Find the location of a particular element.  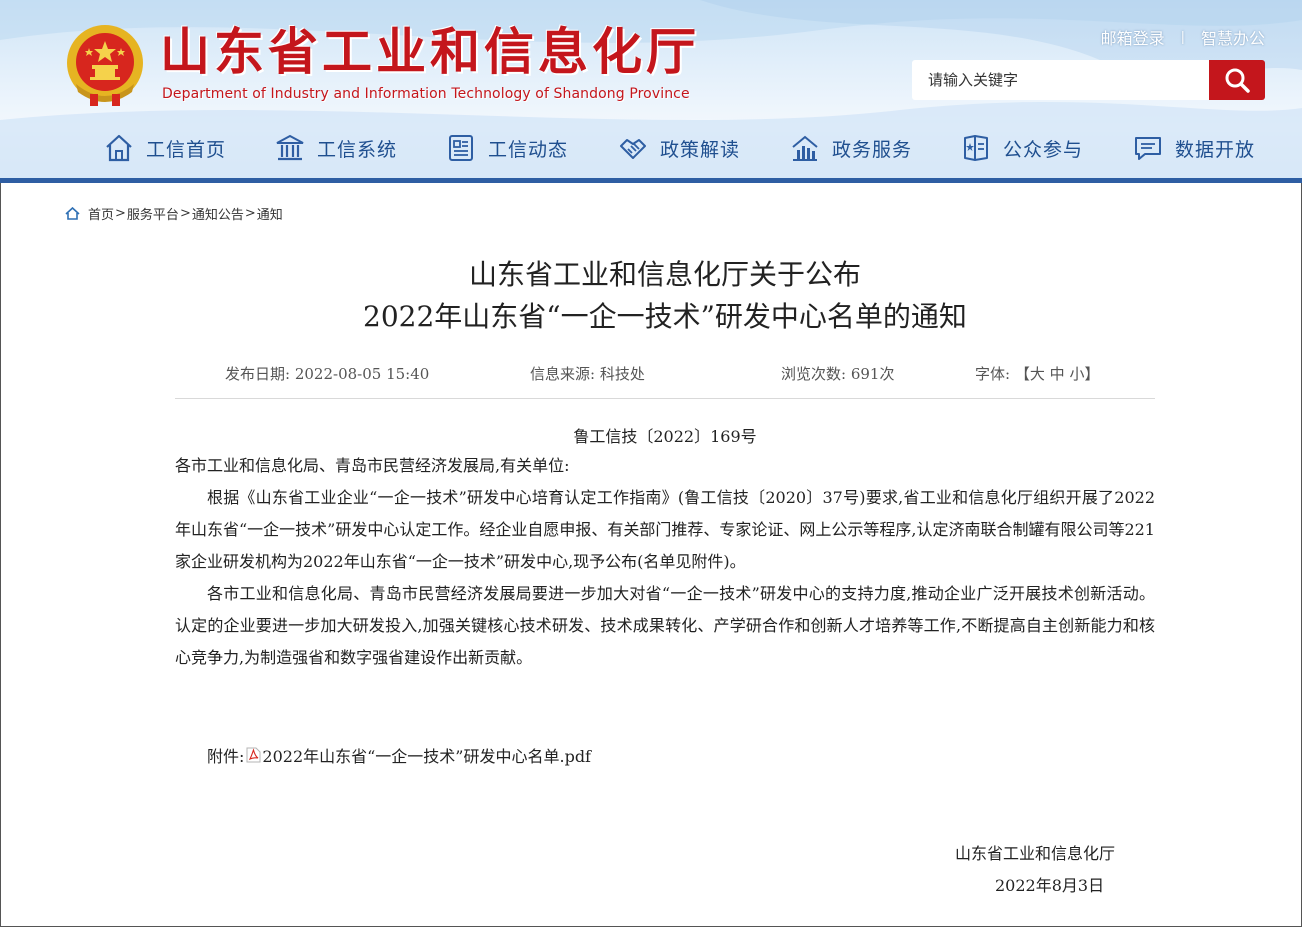

nav-item-system: 工信系统 is located at coordinates (336, 148).